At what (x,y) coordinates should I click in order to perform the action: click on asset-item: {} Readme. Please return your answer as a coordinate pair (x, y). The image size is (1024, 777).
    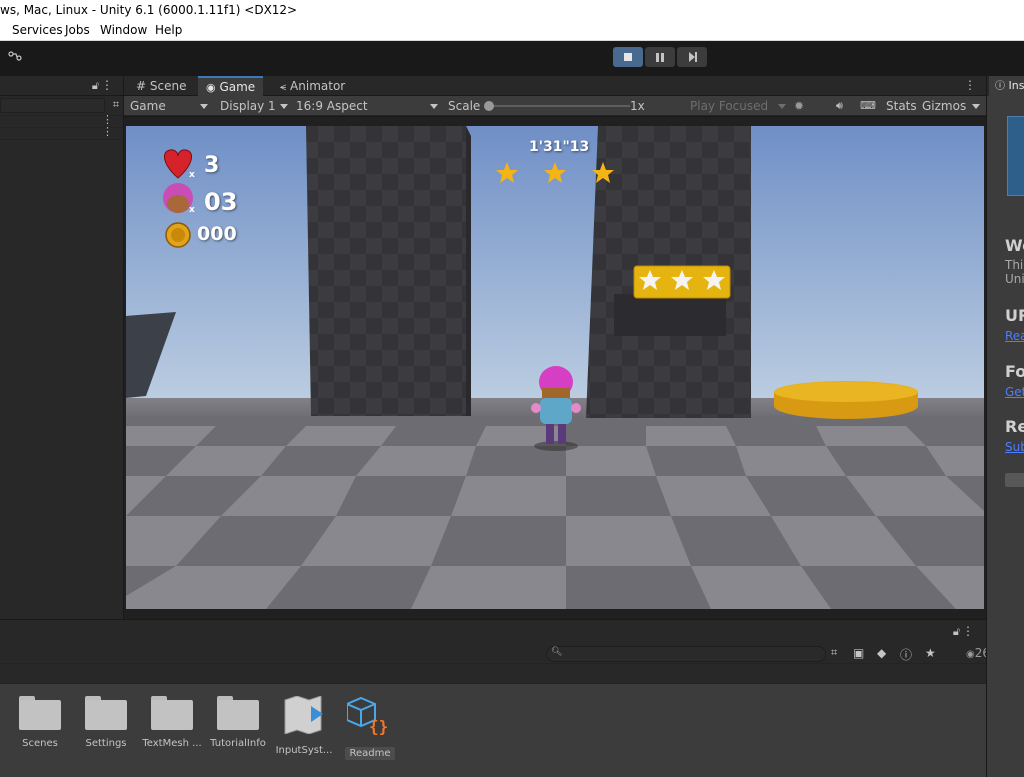
    Looking at the image, I should click on (370, 729).